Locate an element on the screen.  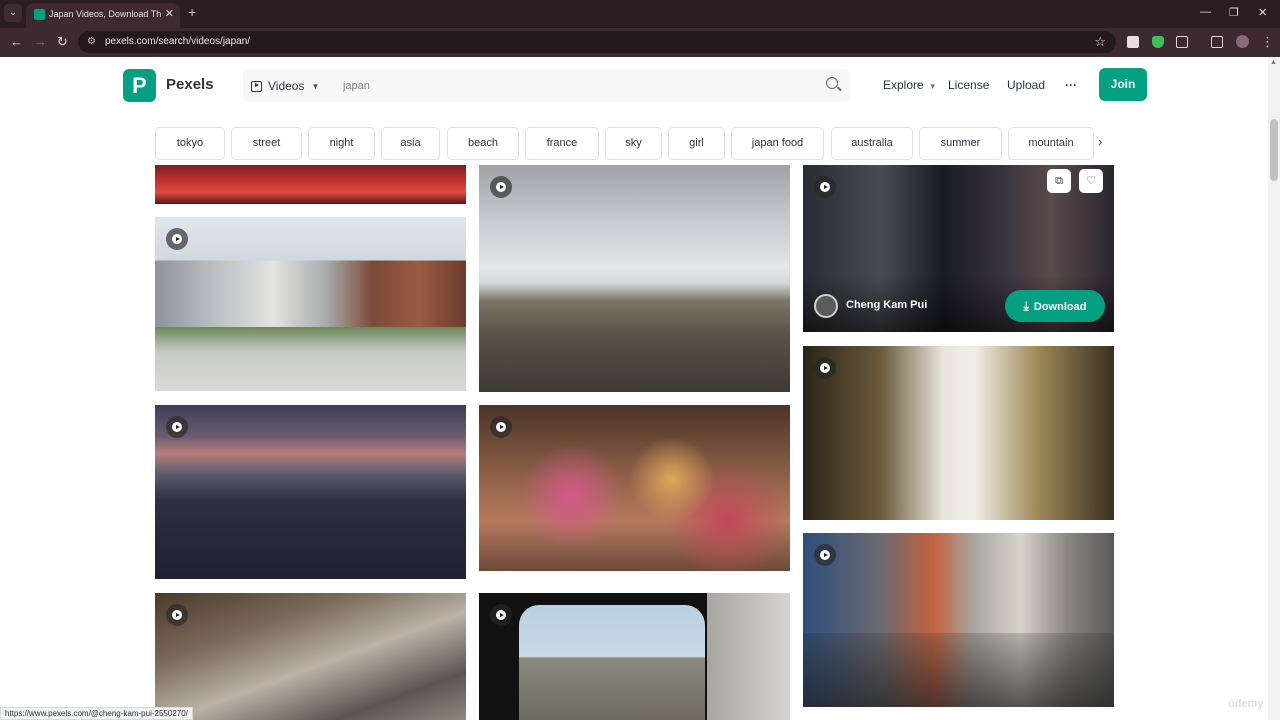
restore-icon: ❐ is located at coordinates (1234, 12).